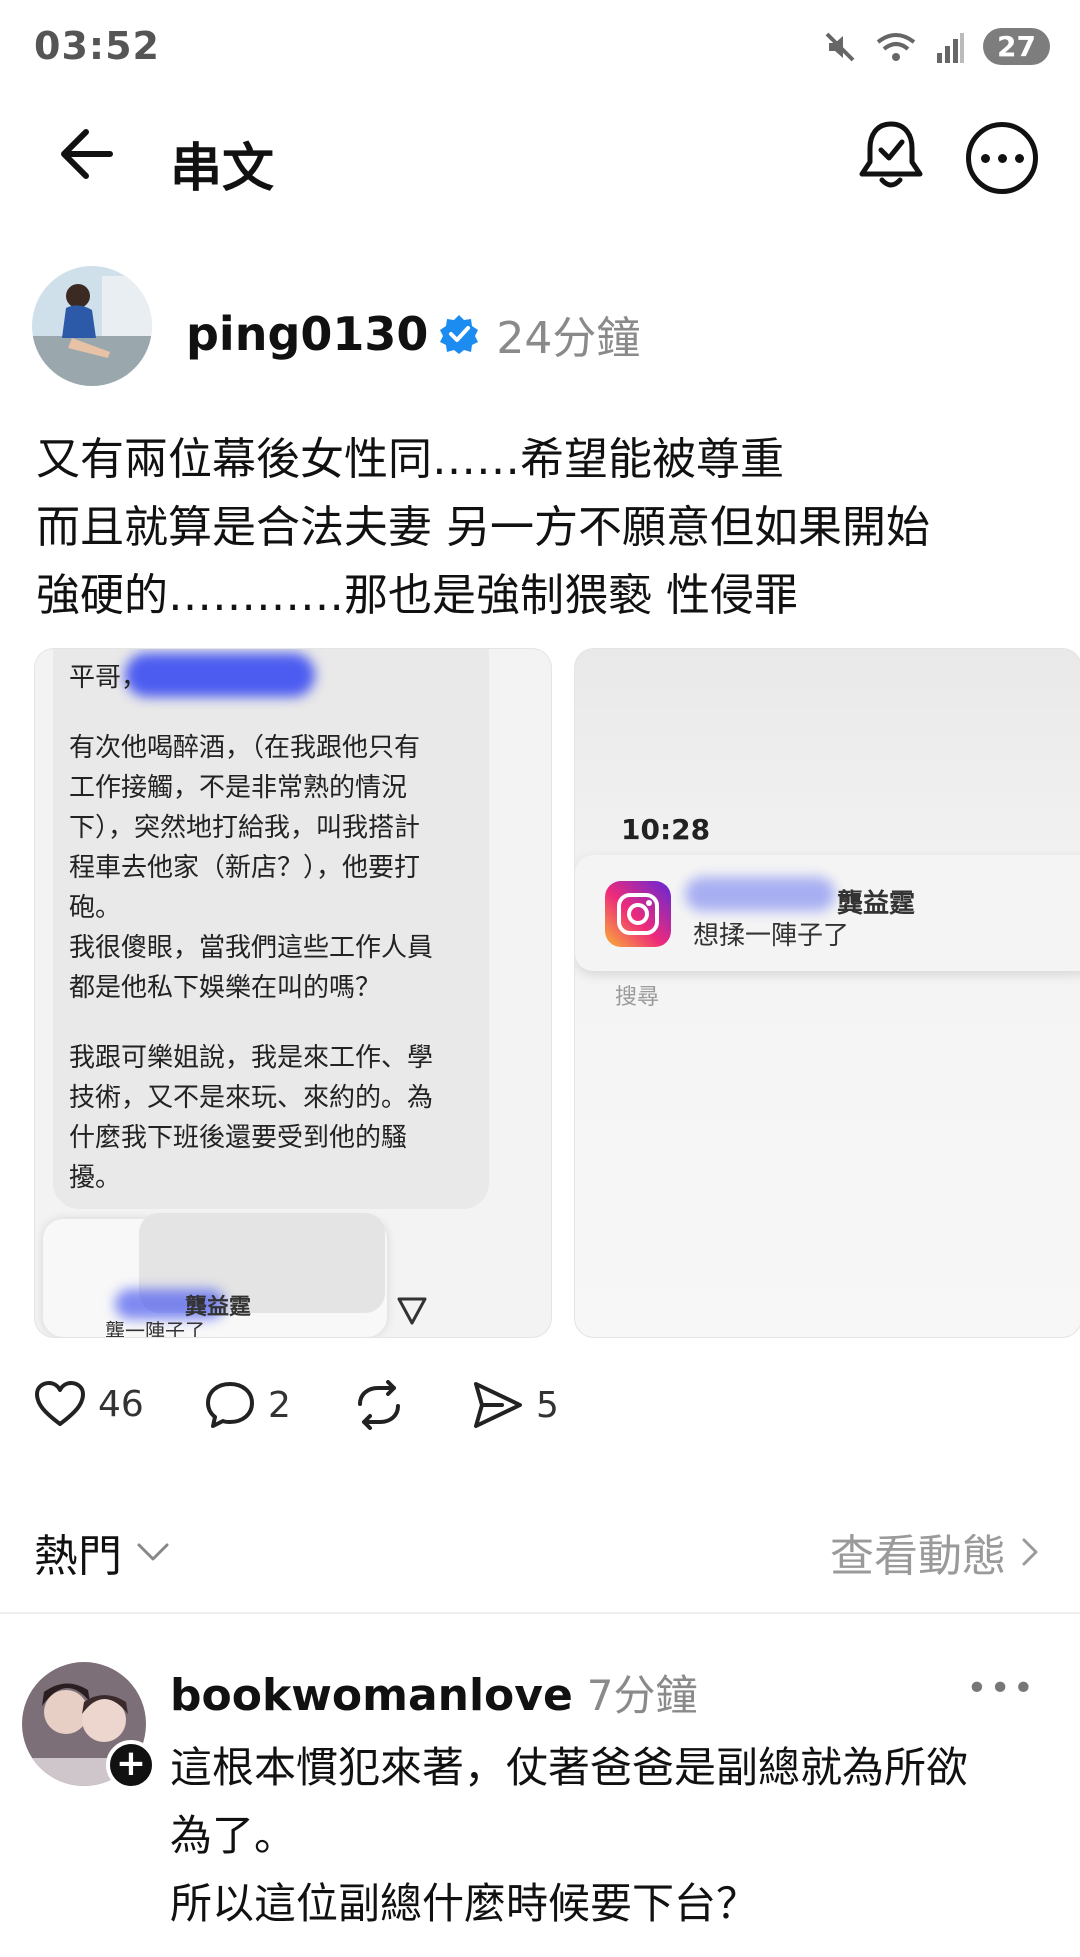 This screenshot has width=1080, height=1957. I want to click on post-text-line: 又有兩位幕後女性同……希望能被尊重, so click(410, 459).